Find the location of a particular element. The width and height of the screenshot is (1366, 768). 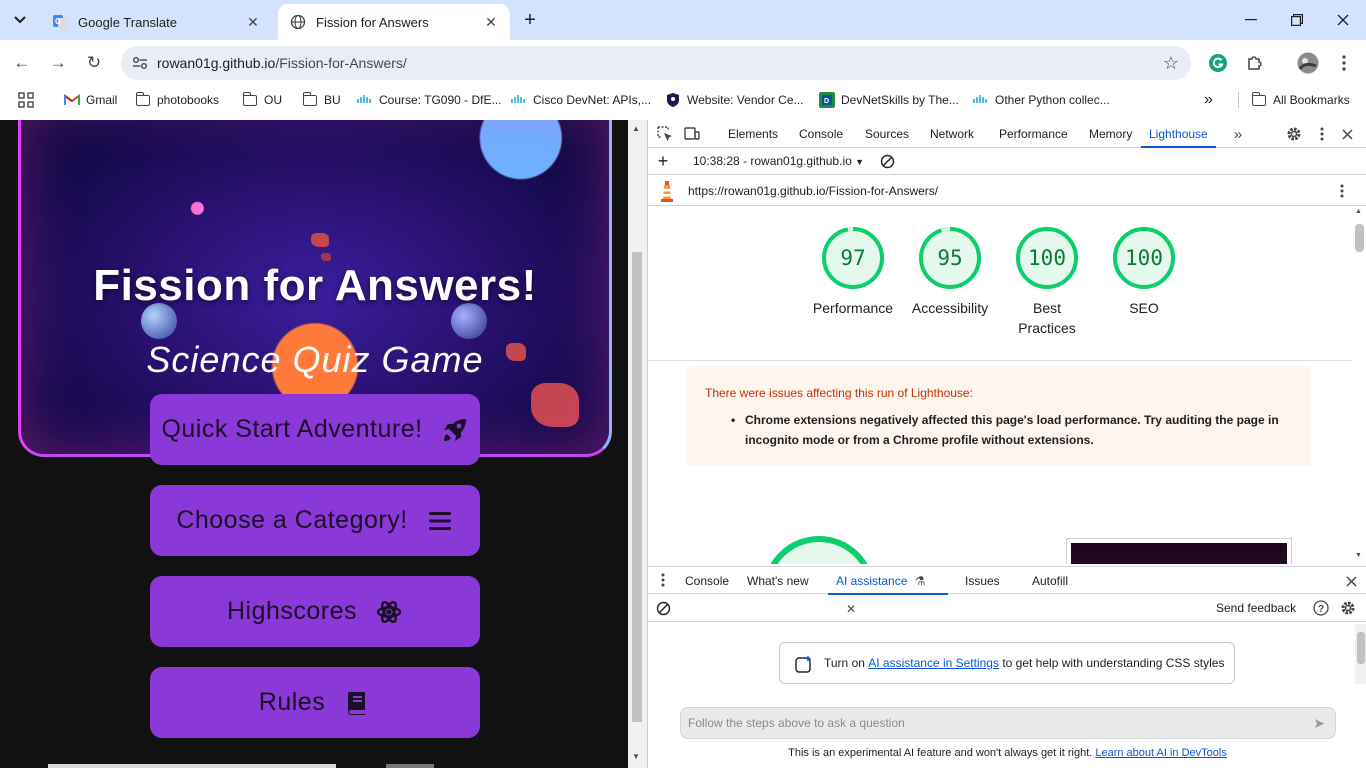

more-tabs-chevron-icon: » is located at coordinates (1238, 134).